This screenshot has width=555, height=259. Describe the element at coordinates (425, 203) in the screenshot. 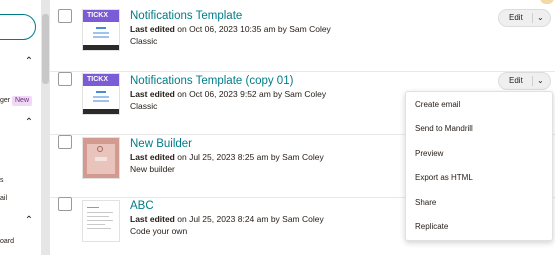

I see `menu-item-share: Share` at that location.